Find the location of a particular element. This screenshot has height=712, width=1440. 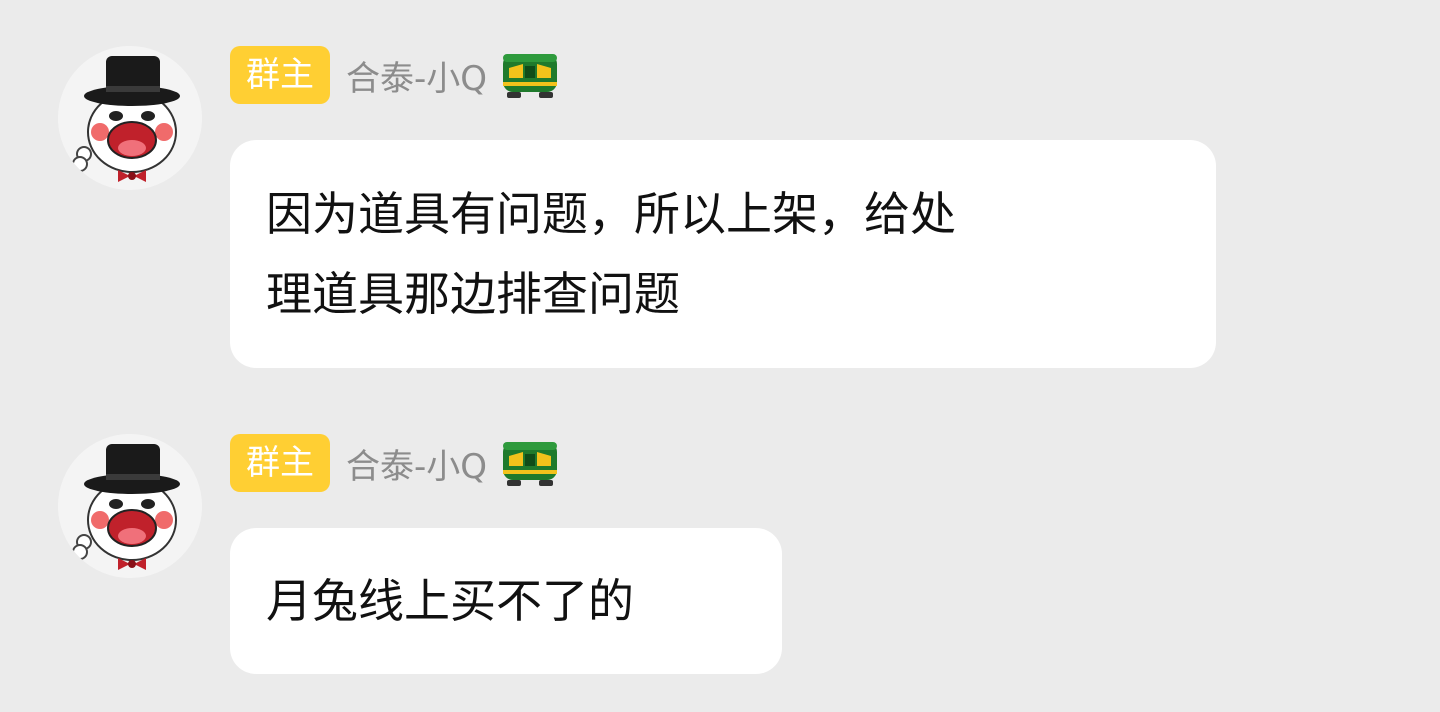

message-text-line: 因为道具有问题，所以上架，给处 is located at coordinates (611, 214).